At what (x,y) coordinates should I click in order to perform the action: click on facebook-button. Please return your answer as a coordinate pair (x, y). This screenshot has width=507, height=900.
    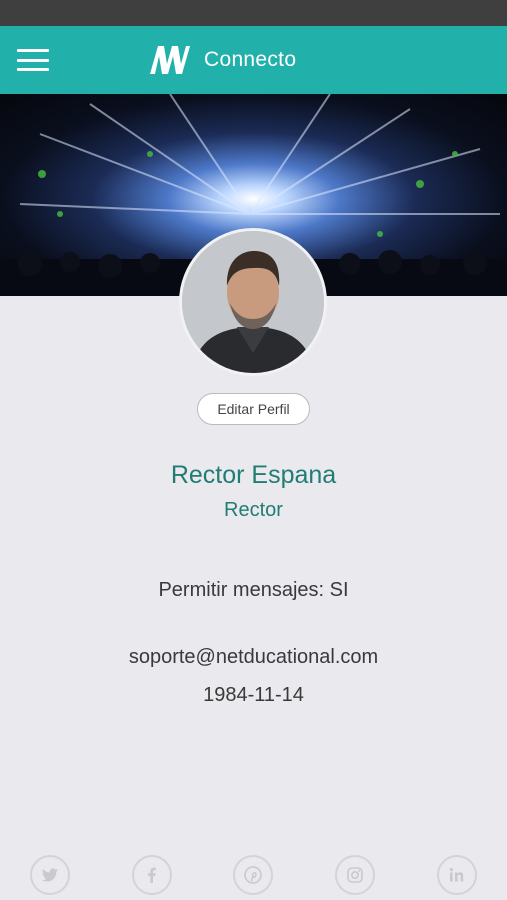
    Looking at the image, I should click on (152, 875).